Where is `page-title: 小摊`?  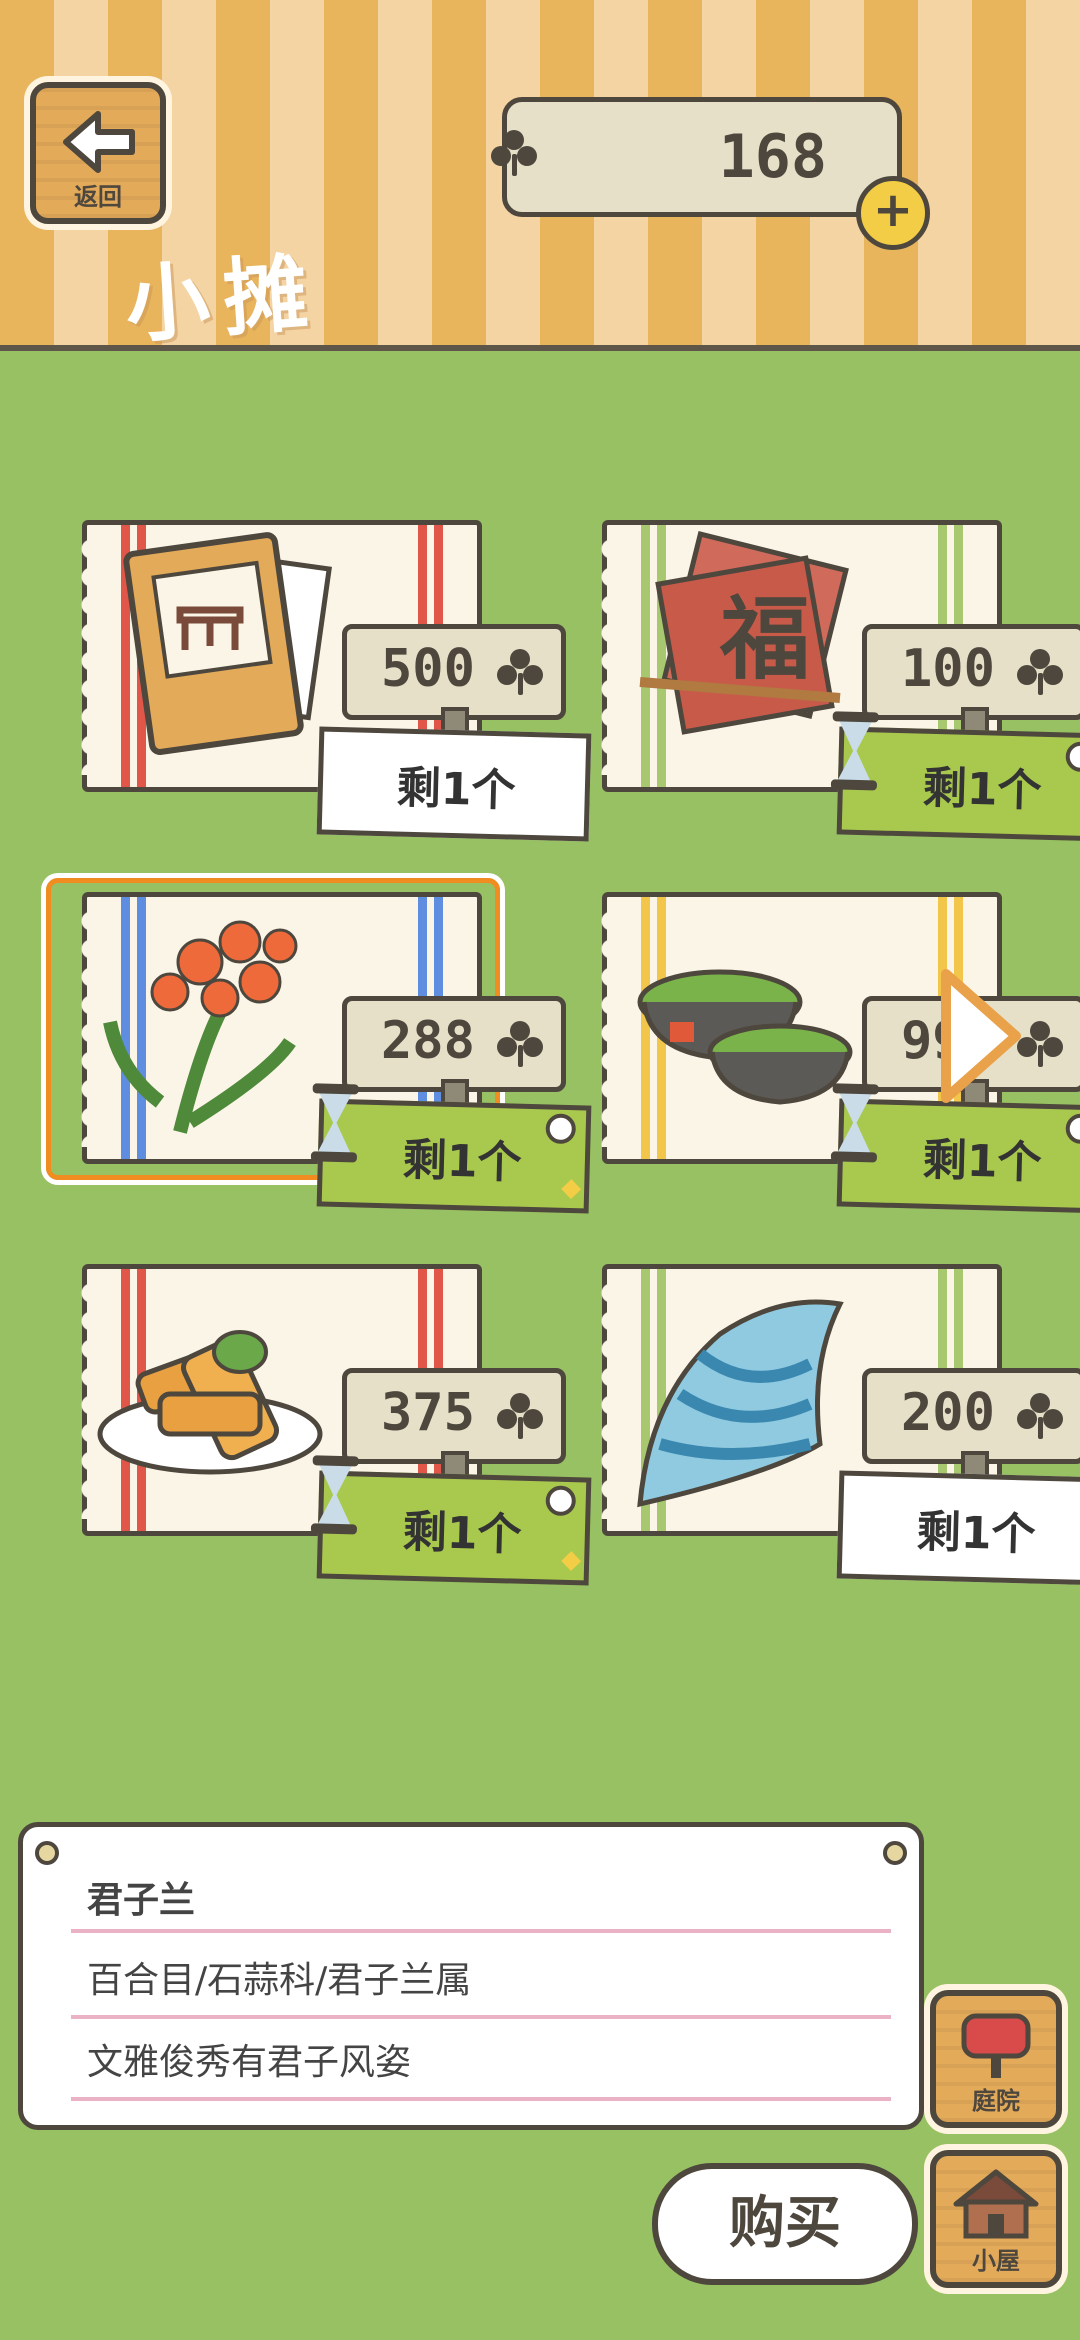 page-title: 小摊 is located at coordinates (223, 299).